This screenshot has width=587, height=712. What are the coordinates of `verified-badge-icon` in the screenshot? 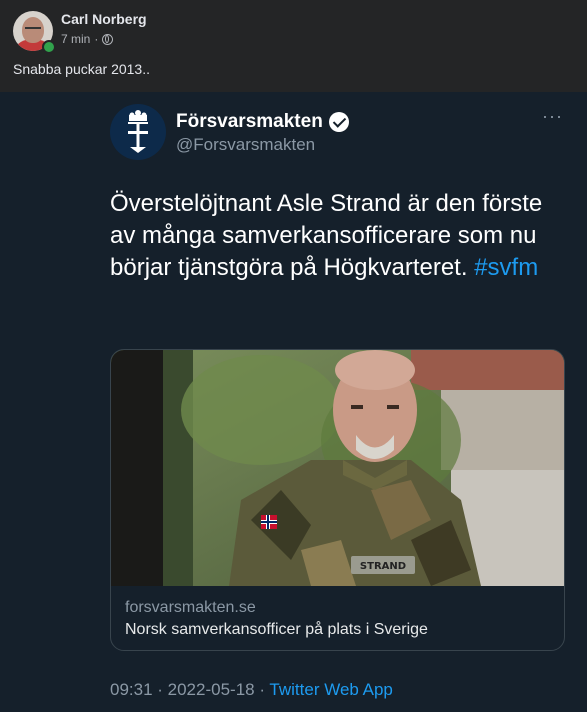 It's located at (338, 122).